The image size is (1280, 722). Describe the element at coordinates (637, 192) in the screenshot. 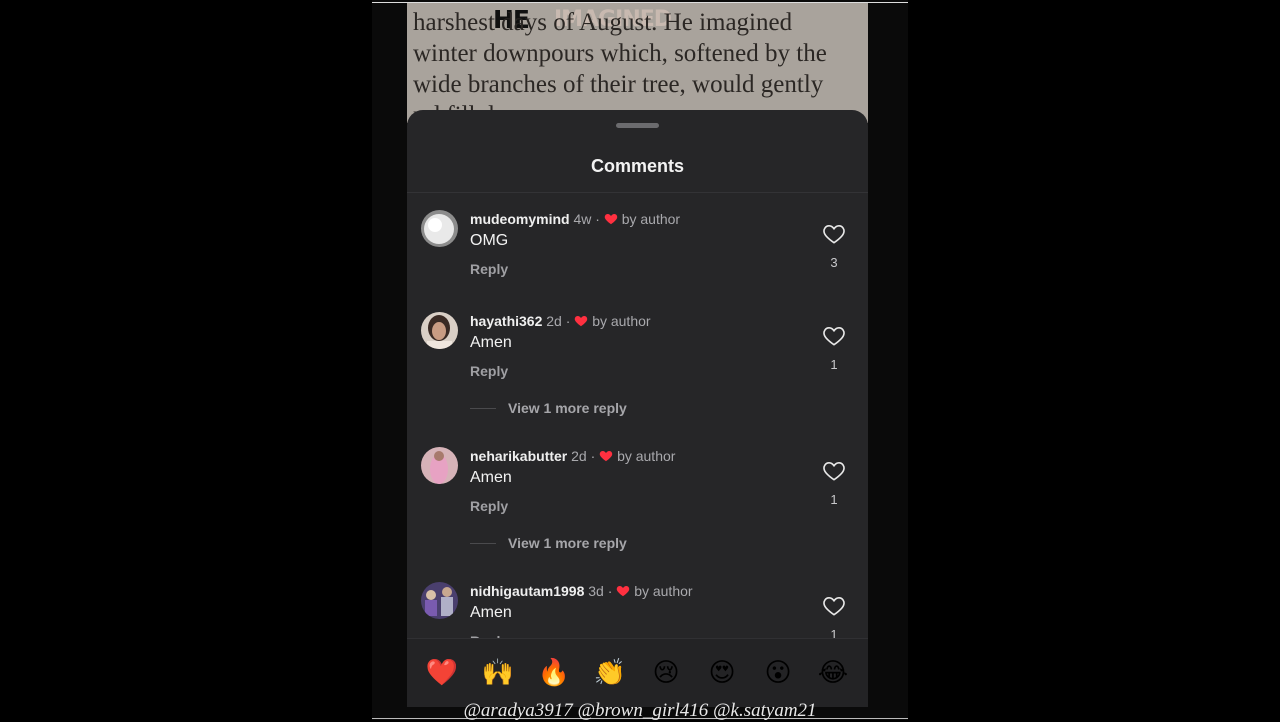

I see `header-divider` at that location.